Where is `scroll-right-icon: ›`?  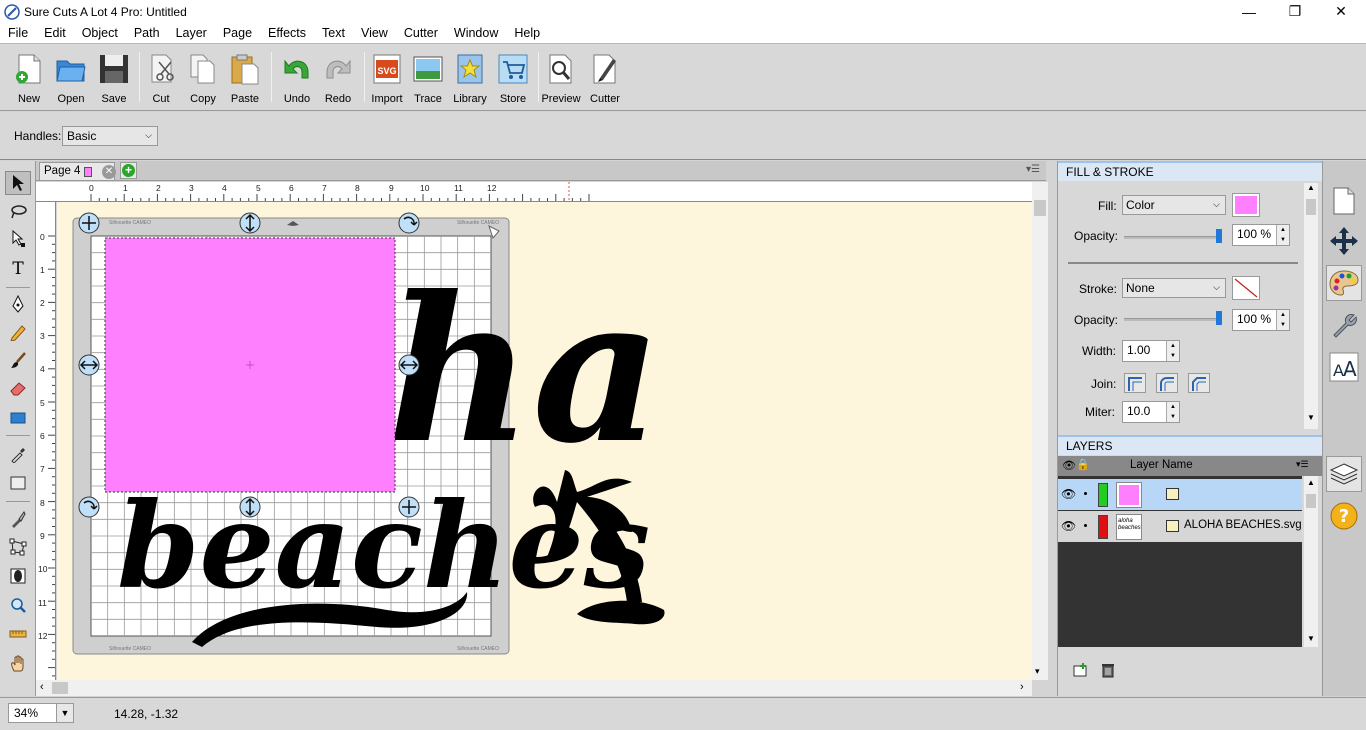 scroll-right-icon: › is located at coordinates (1022, 687).